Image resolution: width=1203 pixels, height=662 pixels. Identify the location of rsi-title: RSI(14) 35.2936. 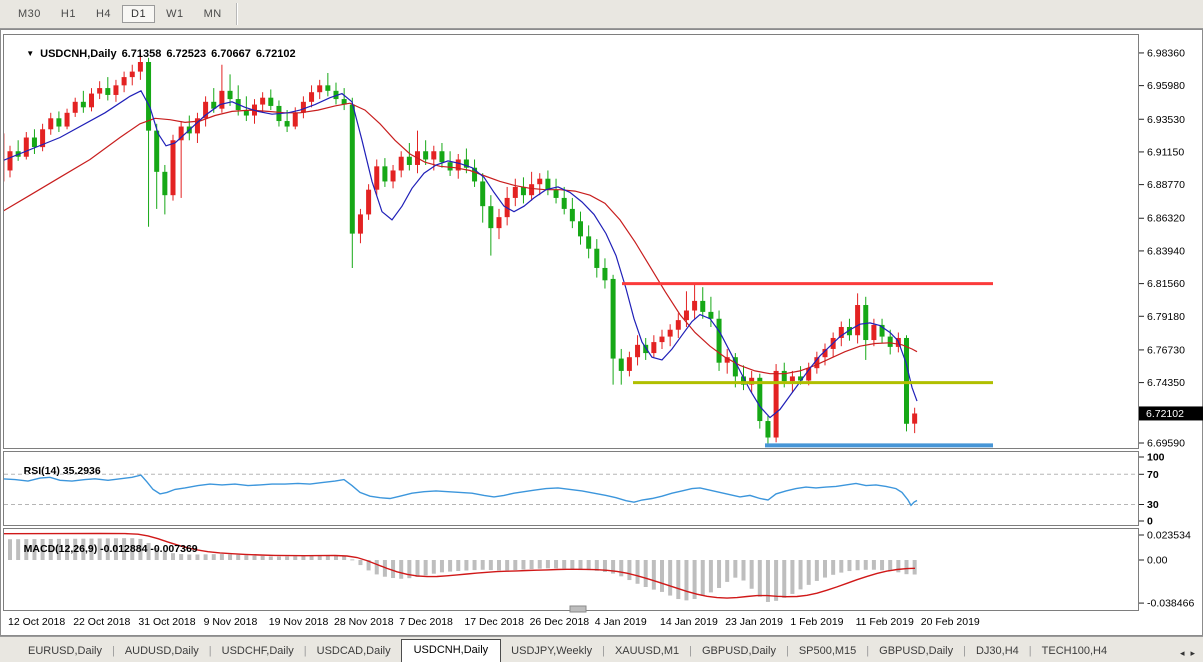
(56, 471).